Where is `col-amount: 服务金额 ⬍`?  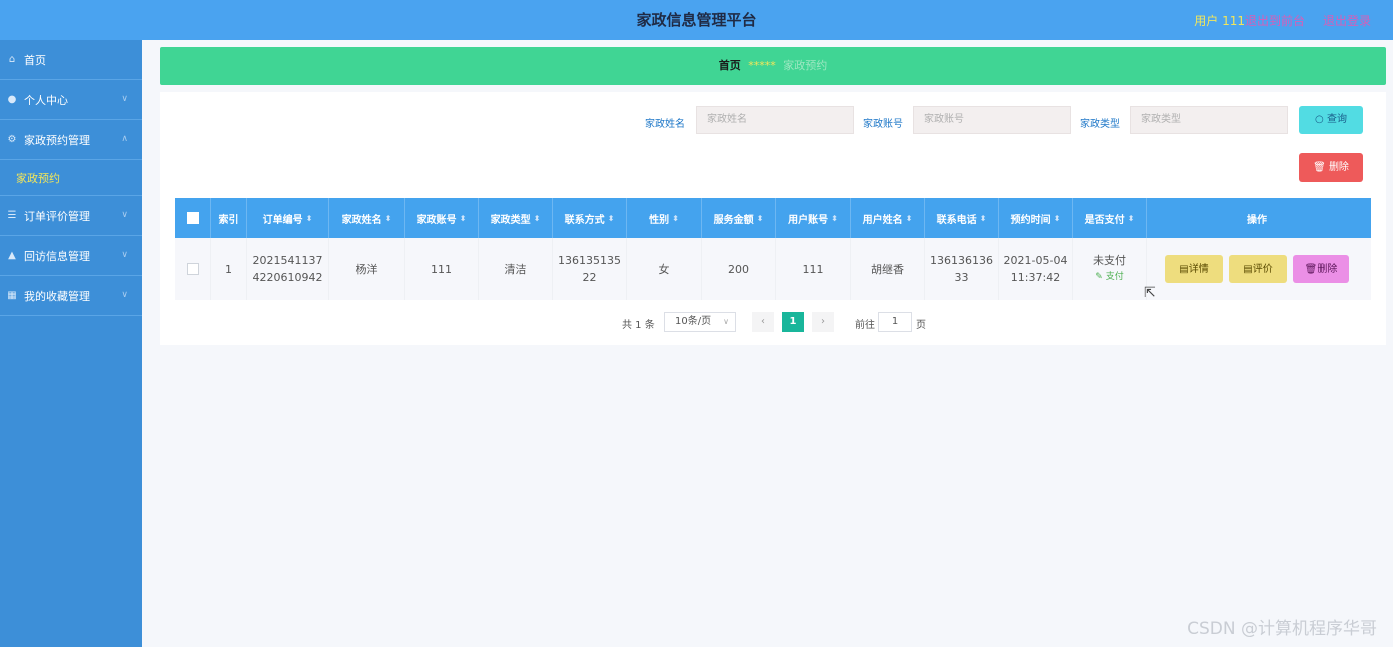 col-amount: 服务金额 ⬍ is located at coordinates (739, 218).